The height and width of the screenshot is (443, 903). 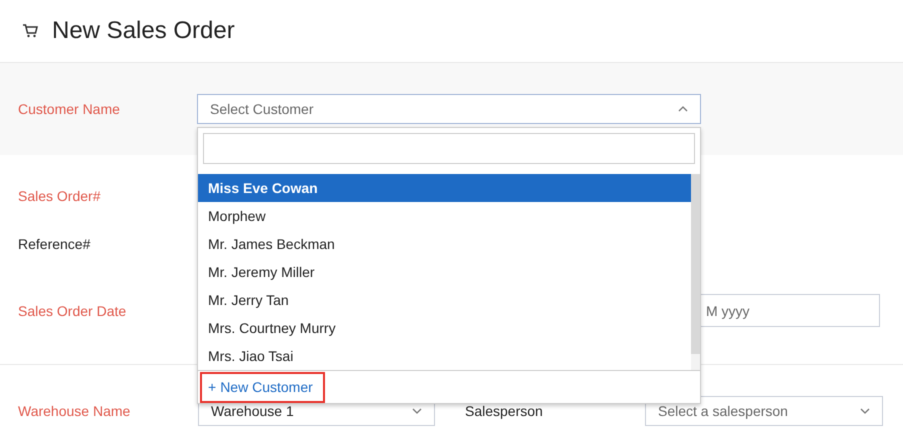 I want to click on salesperson-select: Select a salesperson, so click(x=764, y=411).